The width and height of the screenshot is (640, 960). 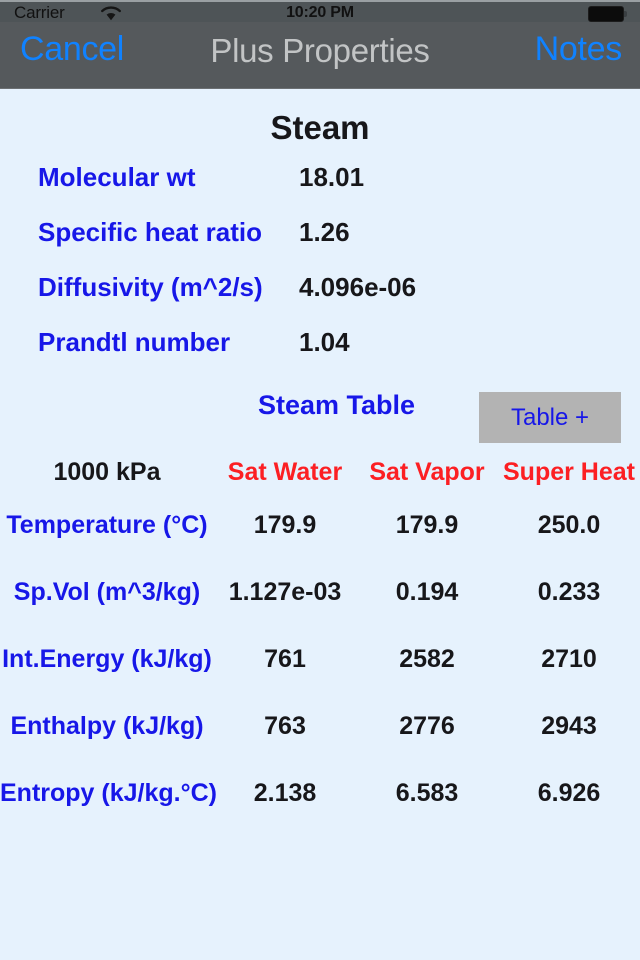 What do you see at coordinates (427, 592) in the screenshot?
I see `cell-value: 0.194` at bounding box center [427, 592].